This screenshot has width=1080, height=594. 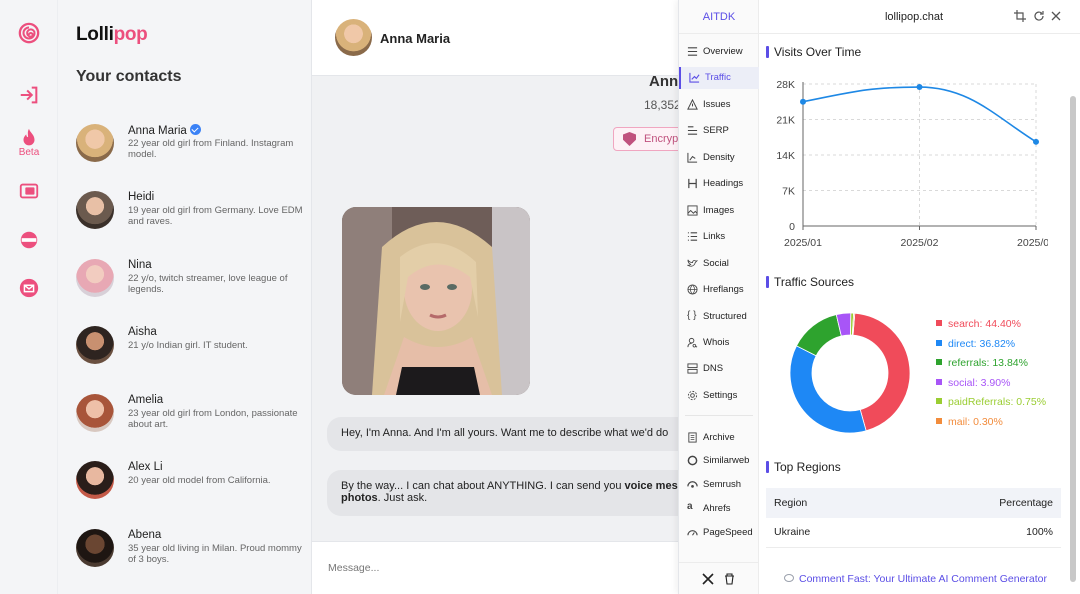 What do you see at coordinates (912, 164) in the screenshot?
I see `visits-line-chart: 0 7K 14K 21K 28K 2025/01 2025/02 2025/03` at bounding box center [912, 164].